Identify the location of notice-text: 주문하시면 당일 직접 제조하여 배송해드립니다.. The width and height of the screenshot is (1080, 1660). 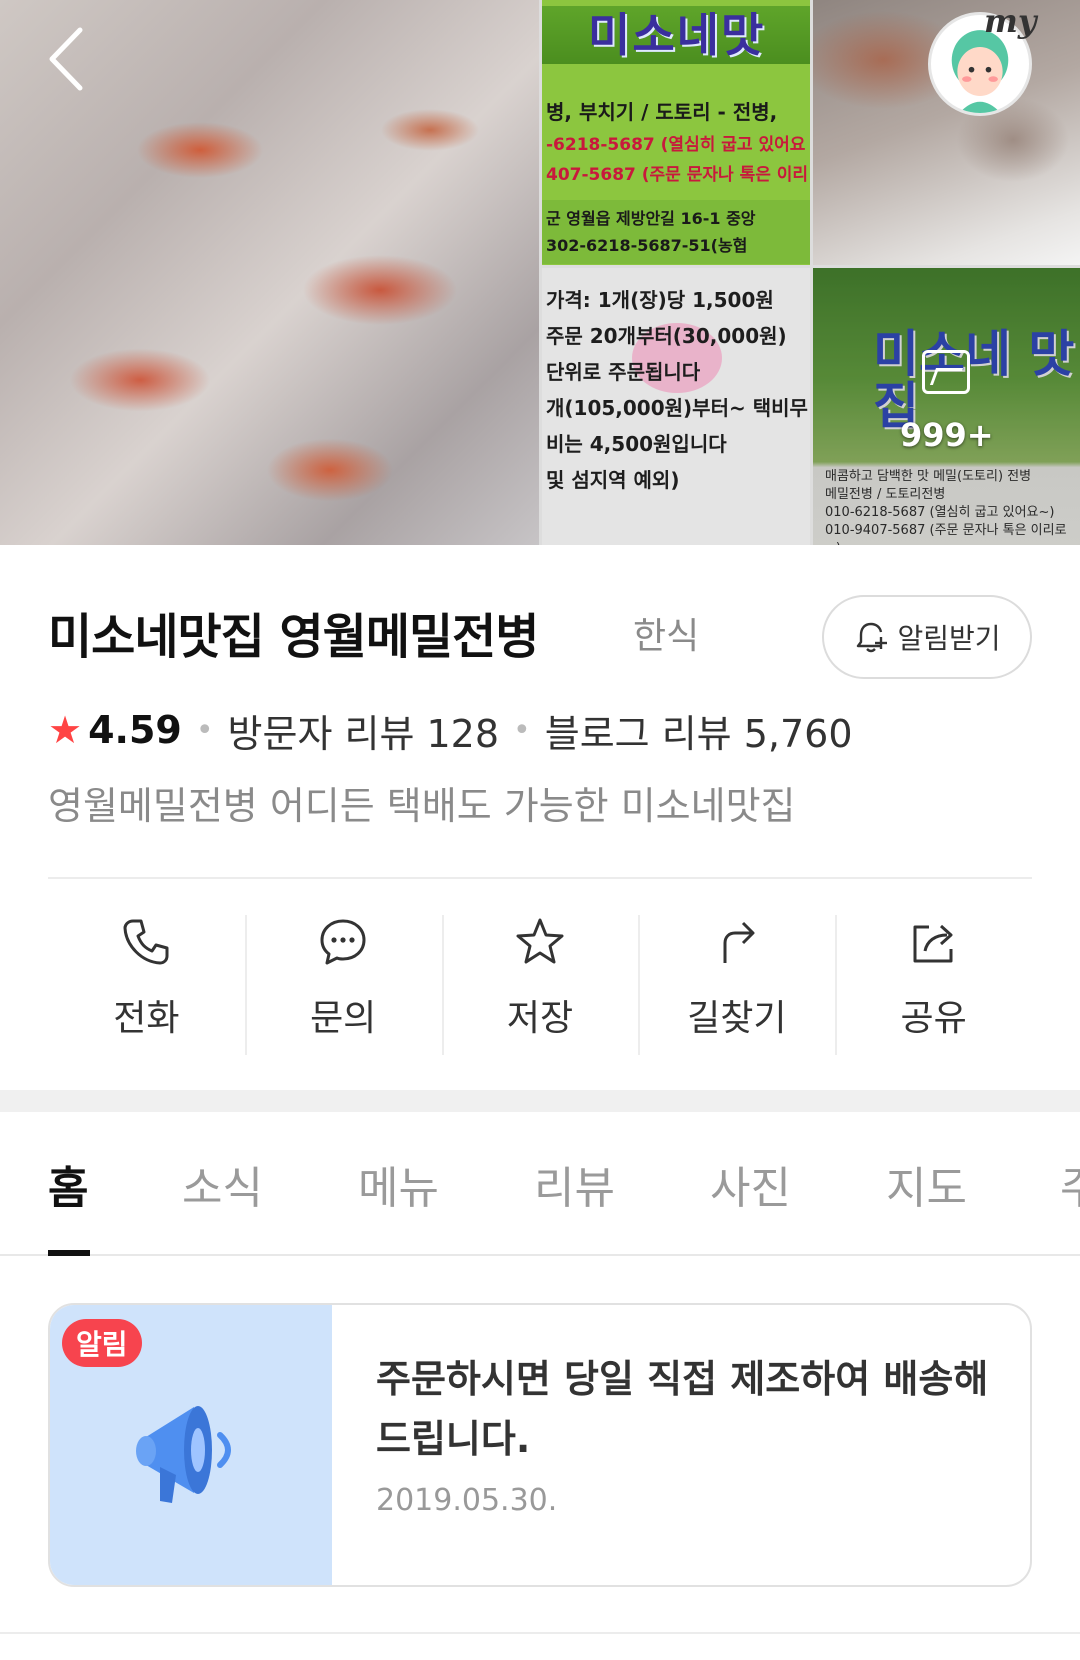
(682, 1409).